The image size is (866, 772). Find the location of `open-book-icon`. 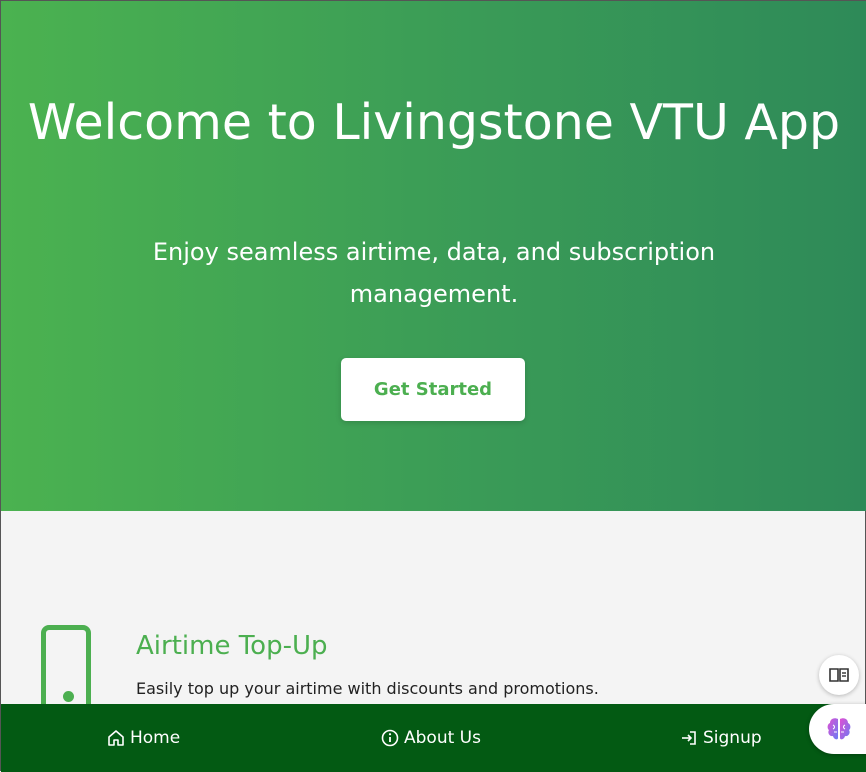

open-book-icon is located at coordinates (839, 675).